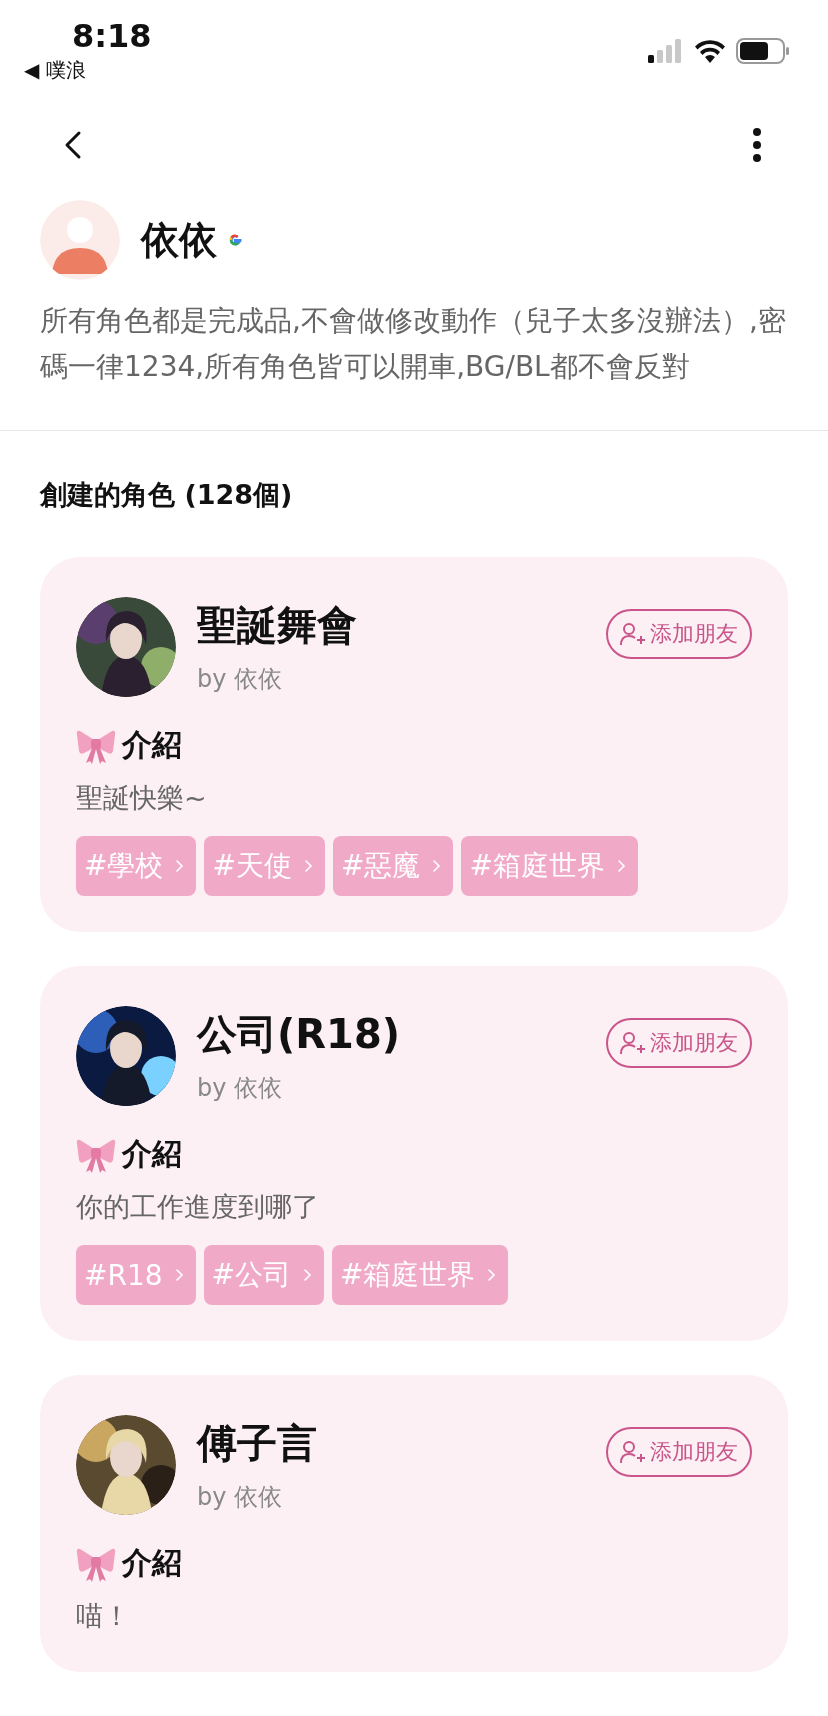  What do you see at coordinates (257, 1443) in the screenshot?
I see `character-name: 傅子言` at bounding box center [257, 1443].